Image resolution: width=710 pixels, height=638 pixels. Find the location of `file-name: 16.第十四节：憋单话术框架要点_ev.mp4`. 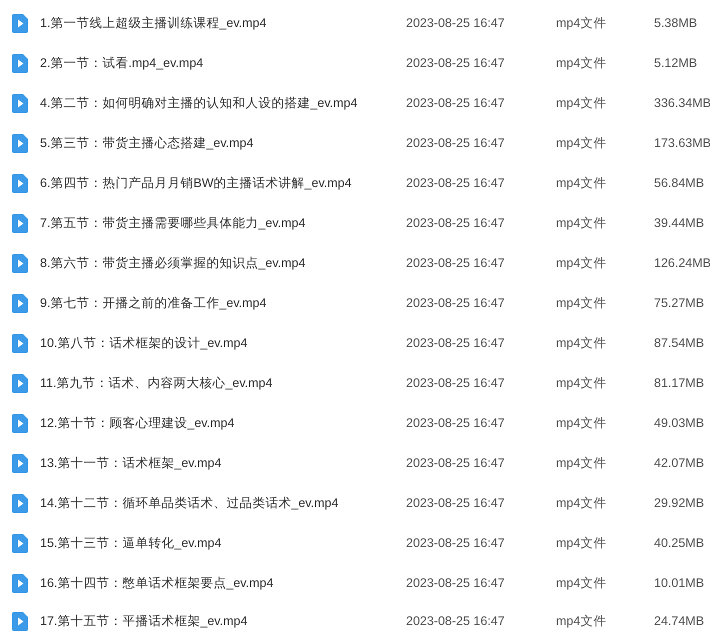

file-name: 16.第十四节：憋单话术框架要点_ev.mp4 is located at coordinates (223, 583).